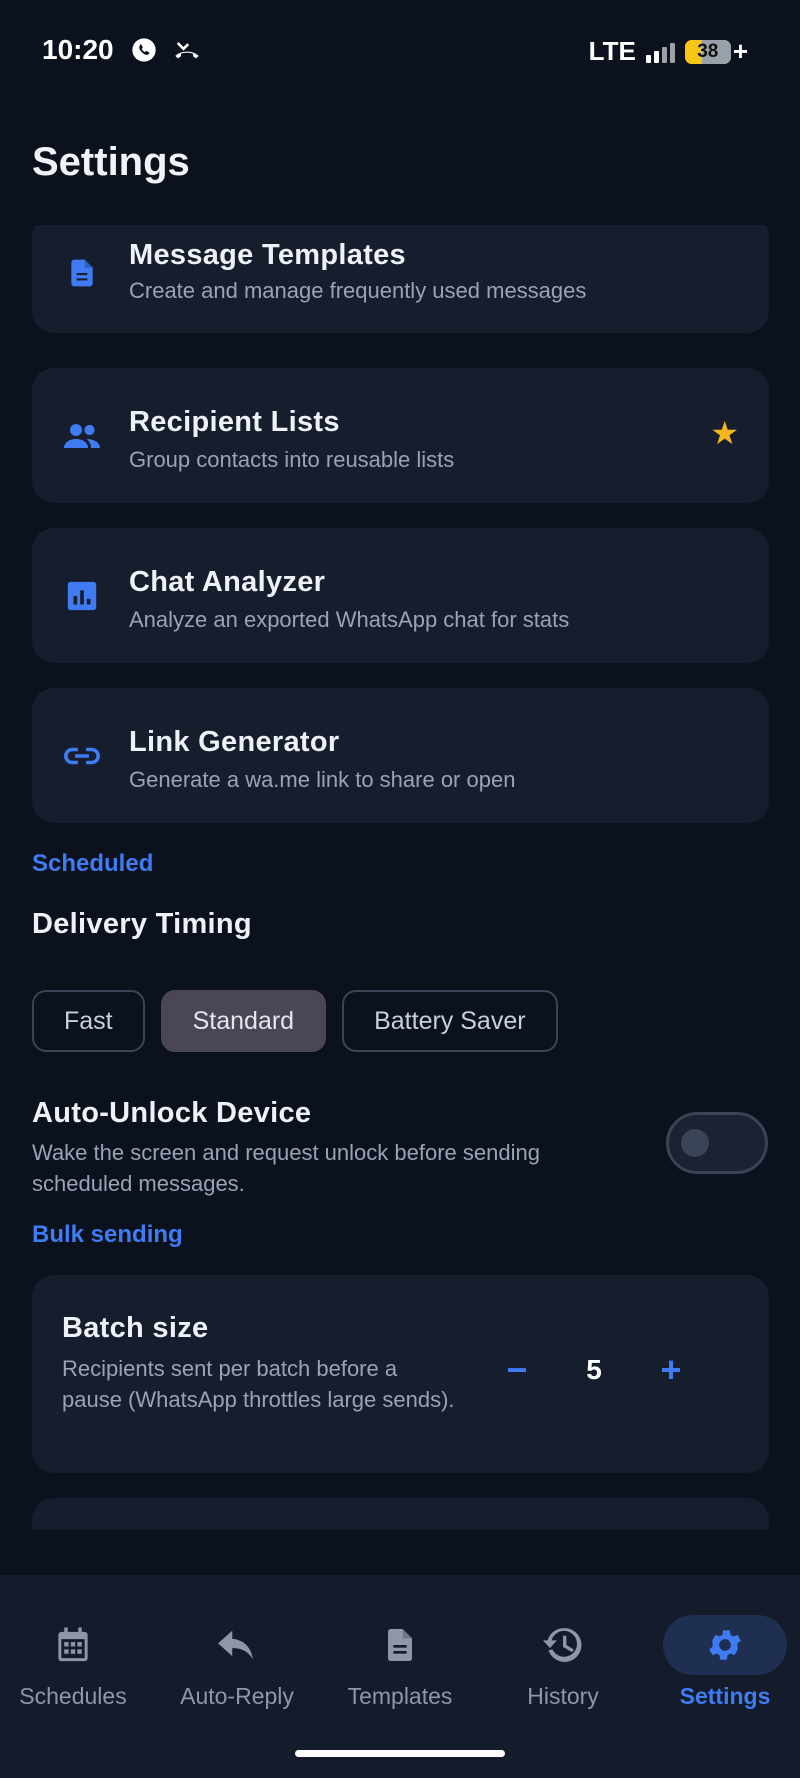 The width and height of the screenshot is (800, 1778). Describe the element at coordinates (724, 433) in the screenshot. I see `star-icon: ★` at that location.